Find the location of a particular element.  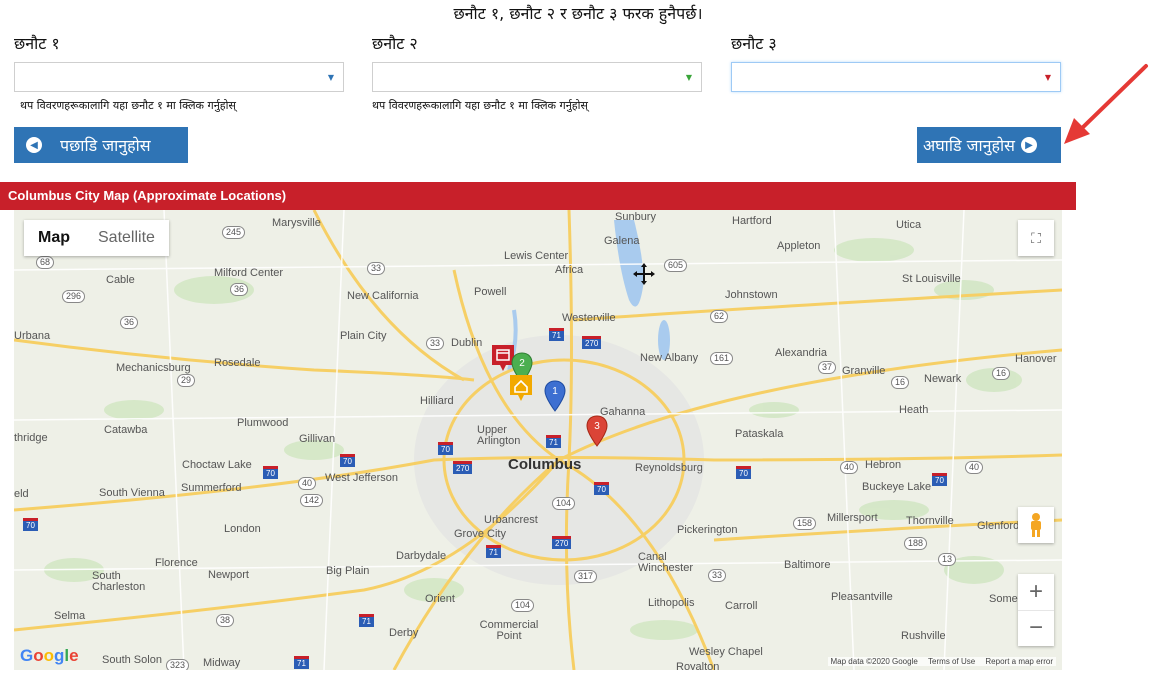

next-button-label: अघाडि जानुहोस is located at coordinates (969, 145).